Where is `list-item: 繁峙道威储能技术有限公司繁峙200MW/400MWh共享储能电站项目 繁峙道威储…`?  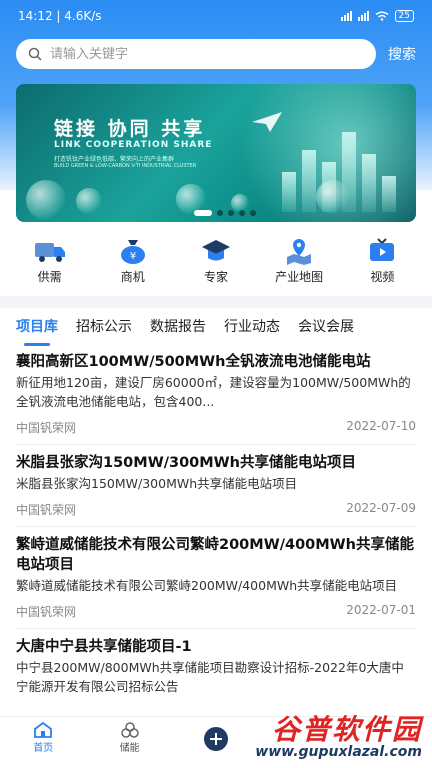
list-item: 繁峙道威储能技术有限公司繁峙200MW/400MWh共享储能电站项目 繁峙道威储… is located at coordinates (216, 582).